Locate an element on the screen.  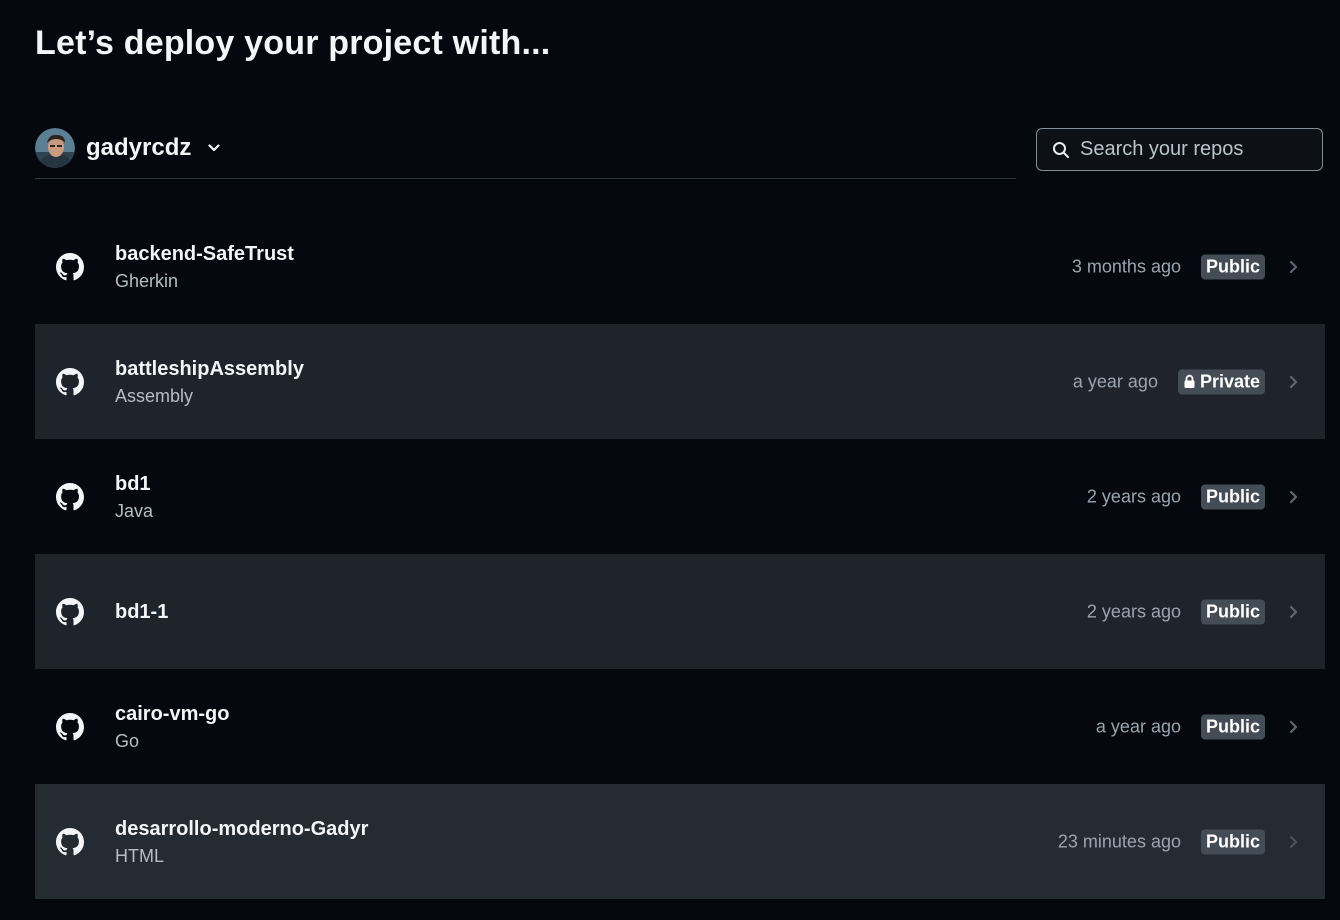
visibility-badge: Private is located at coordinates (1221, 381).